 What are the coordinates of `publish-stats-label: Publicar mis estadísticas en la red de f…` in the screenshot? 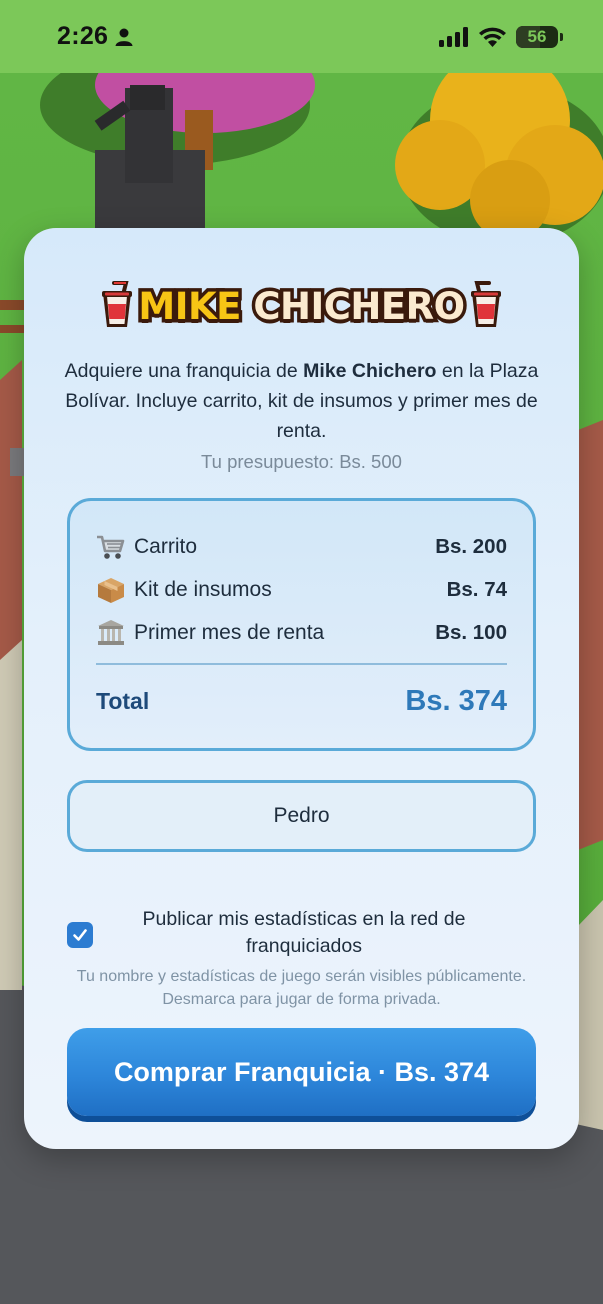 It's located at (304, 933).